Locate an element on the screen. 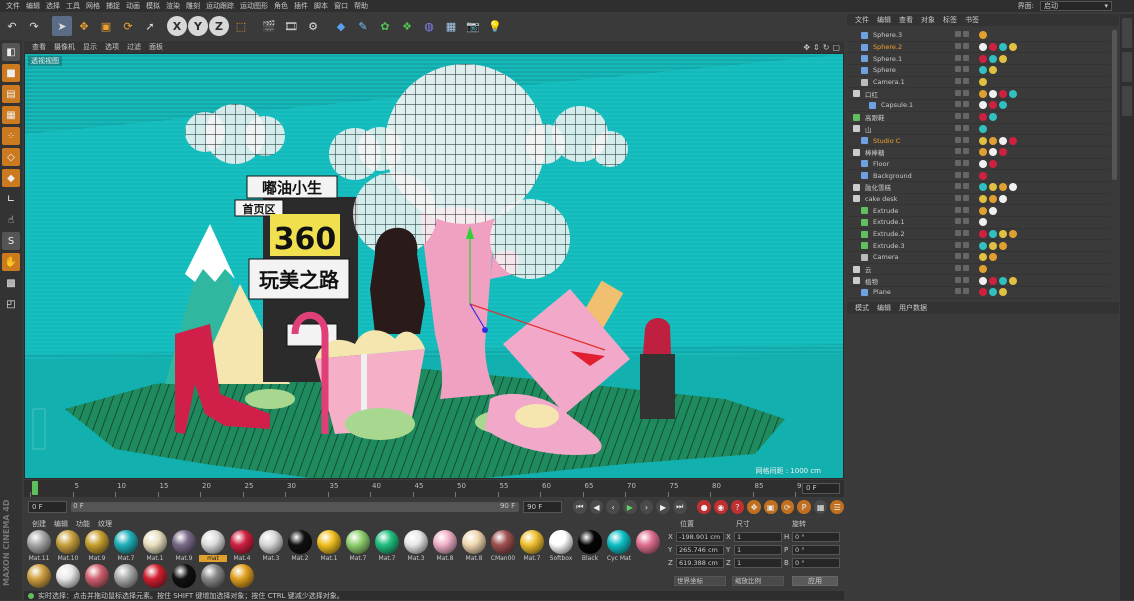 Image resolution: width=1134 pixels, height=601 pixels. pan-icon: ✥ is located at coordinates (806, 47).